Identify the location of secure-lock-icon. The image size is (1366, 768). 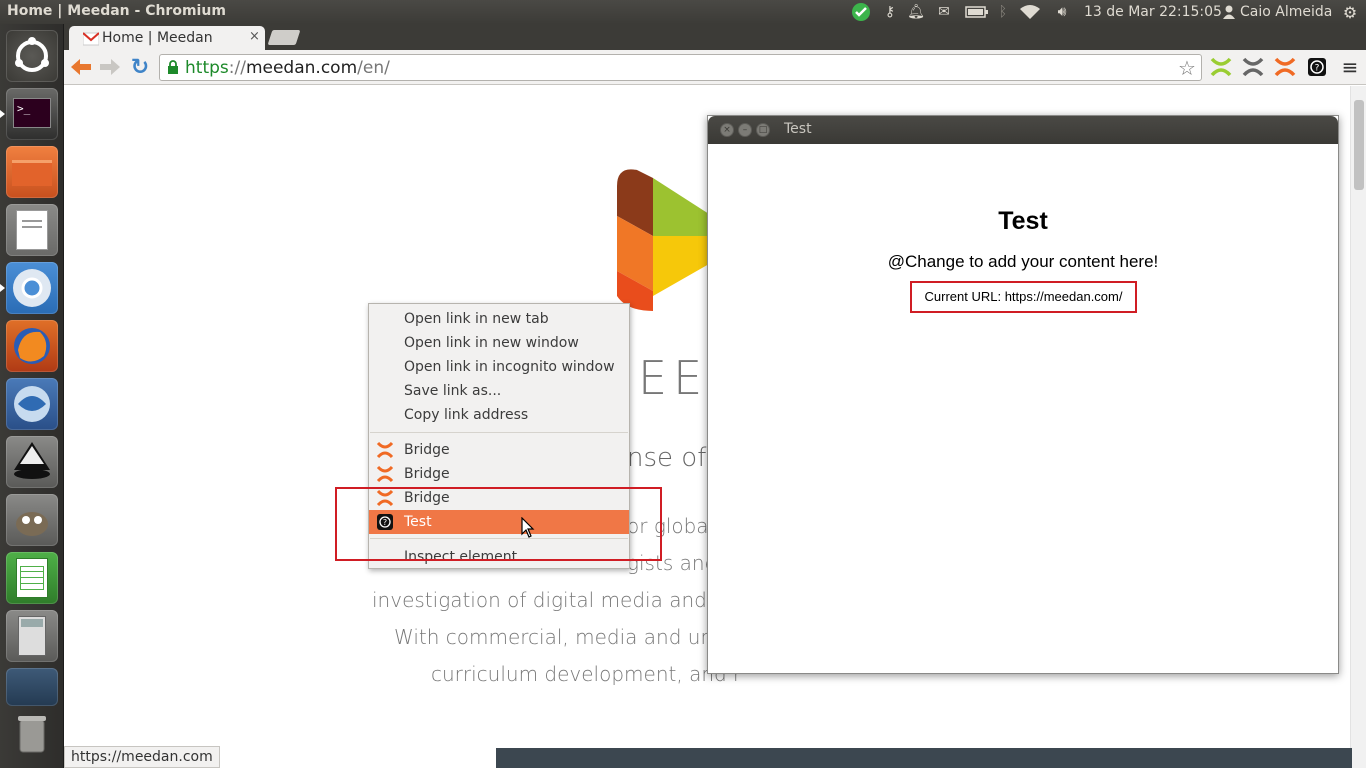
(173, 69).